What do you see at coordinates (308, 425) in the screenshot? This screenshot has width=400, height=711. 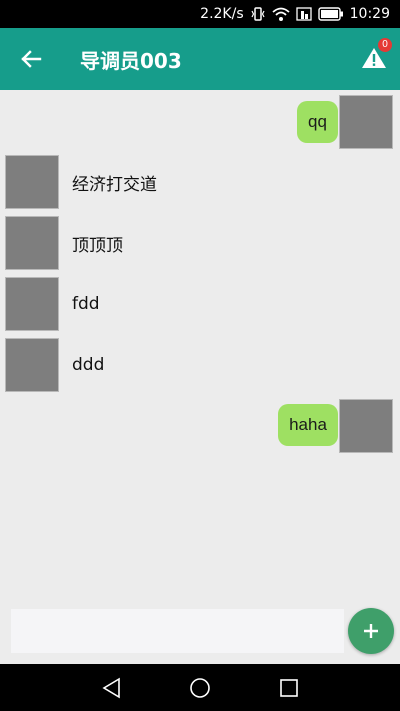 I see `message-bubble-sent: haha` at bounding box center [308, 425].